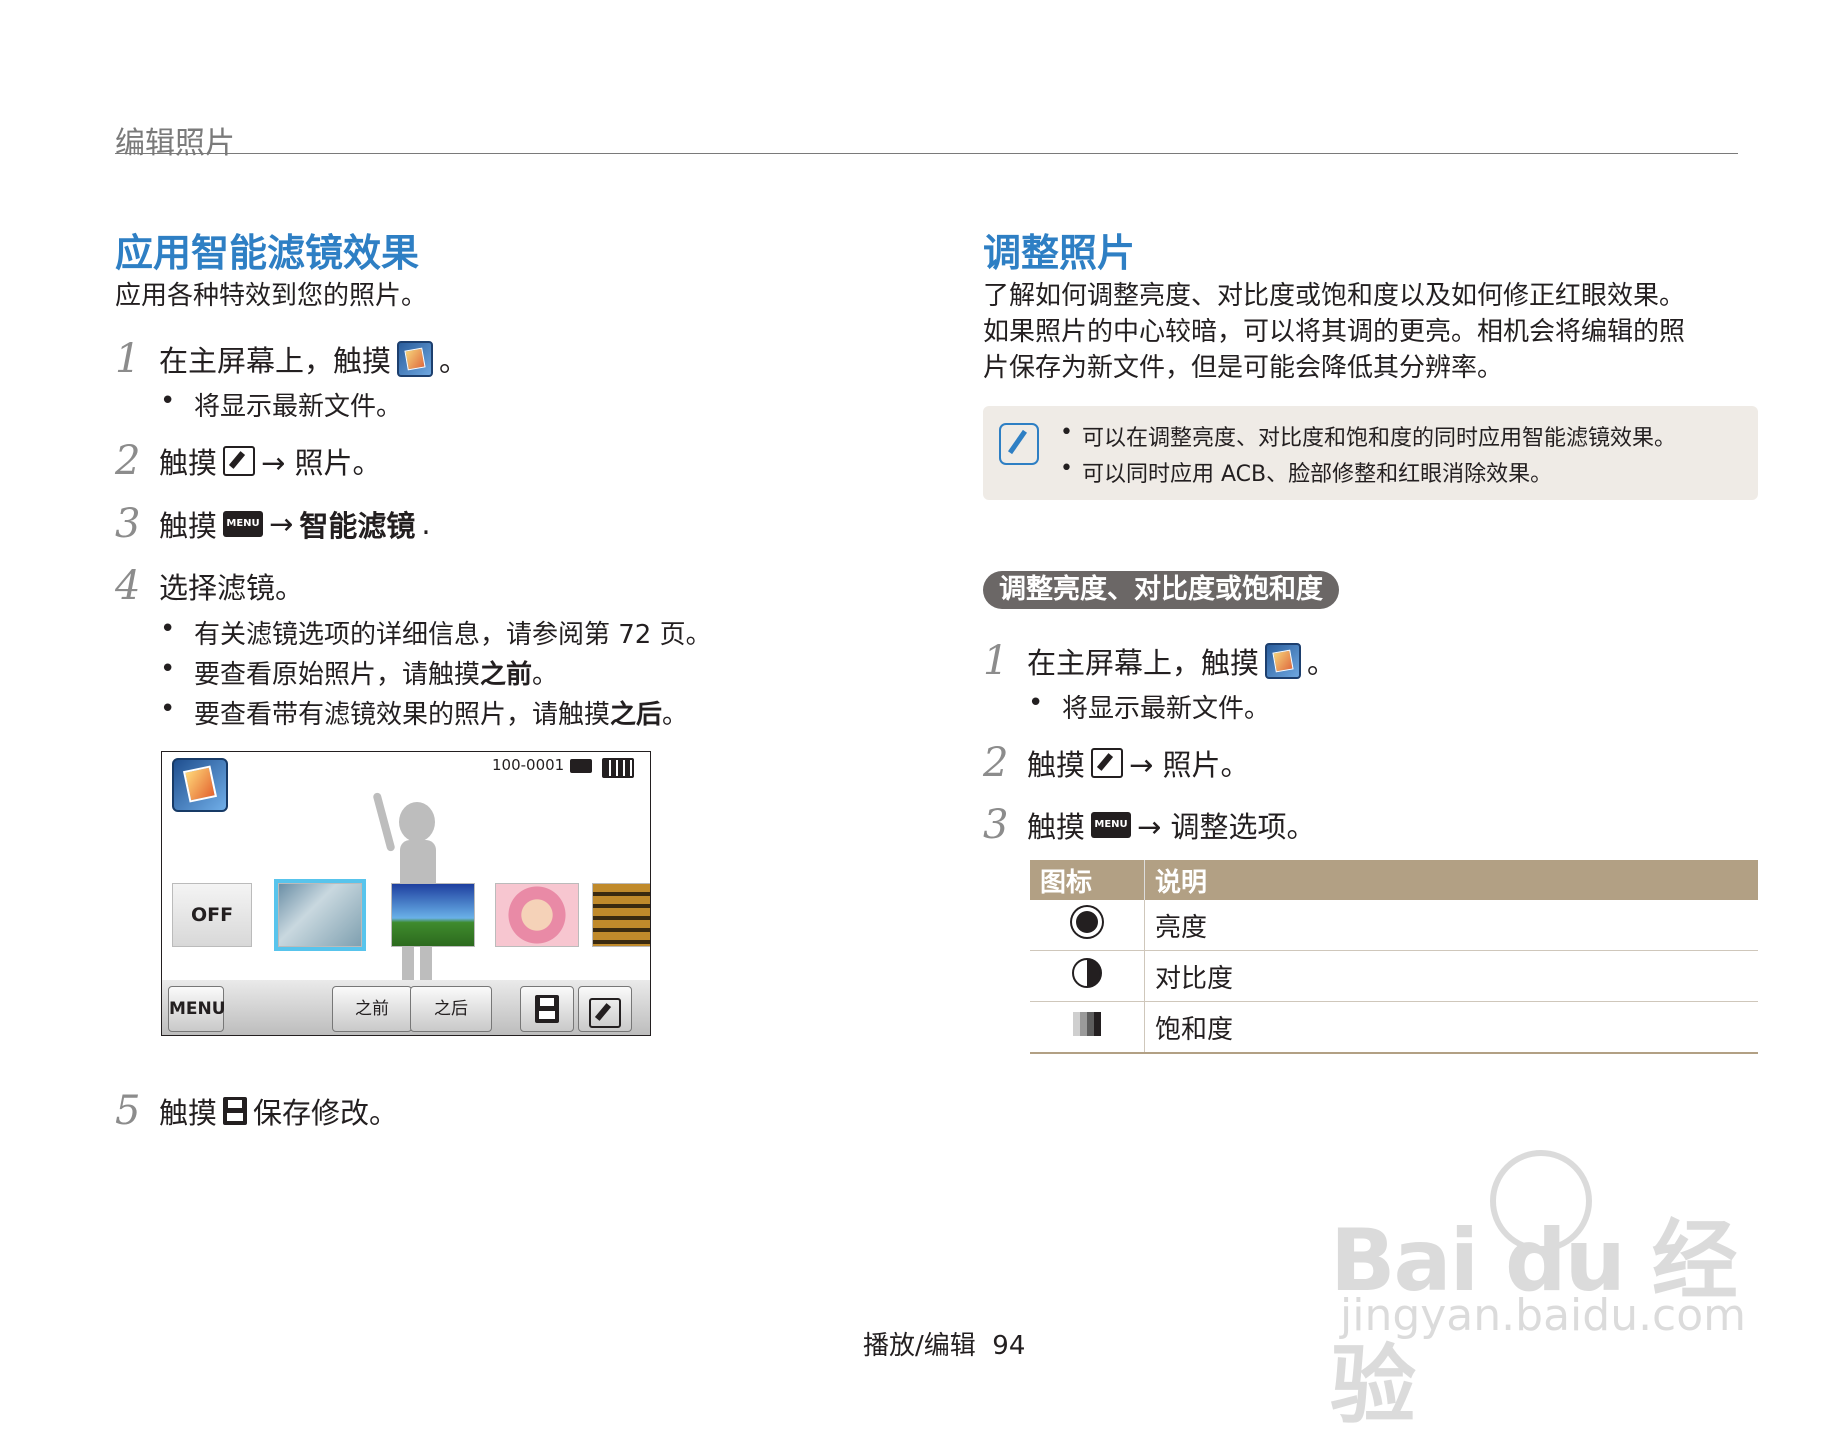 This screenshot has width=1848, height=1440. Describe the element at coordinates (1451, 1027) in the screenshot. I see `table-cell: 饱和度` at that location.